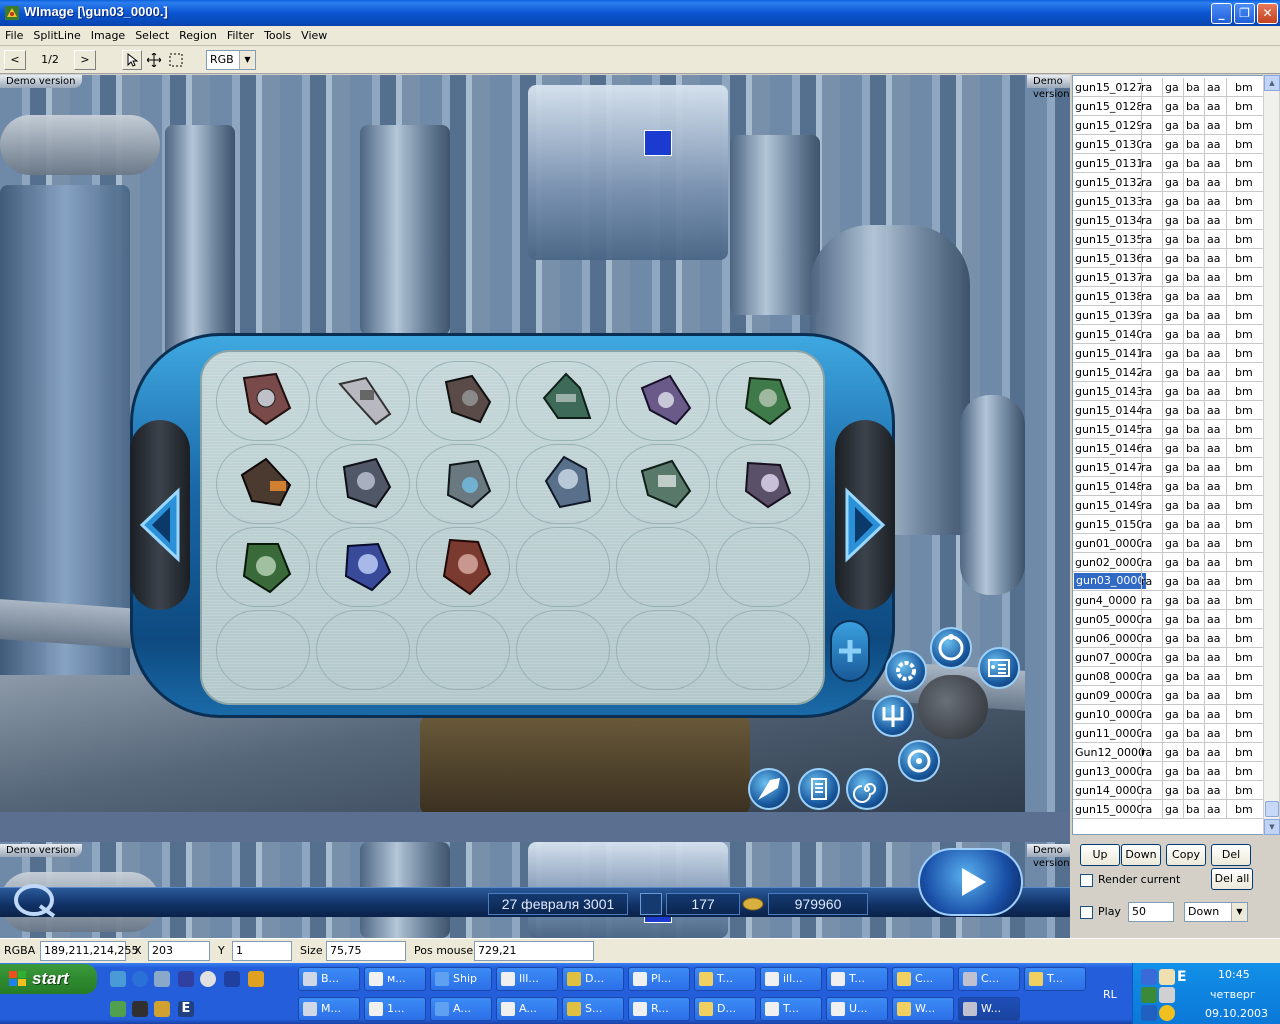 The width and height of the screenshot is (1280, 1024). I want to click on arrow-left-icon, so click(161, 525).